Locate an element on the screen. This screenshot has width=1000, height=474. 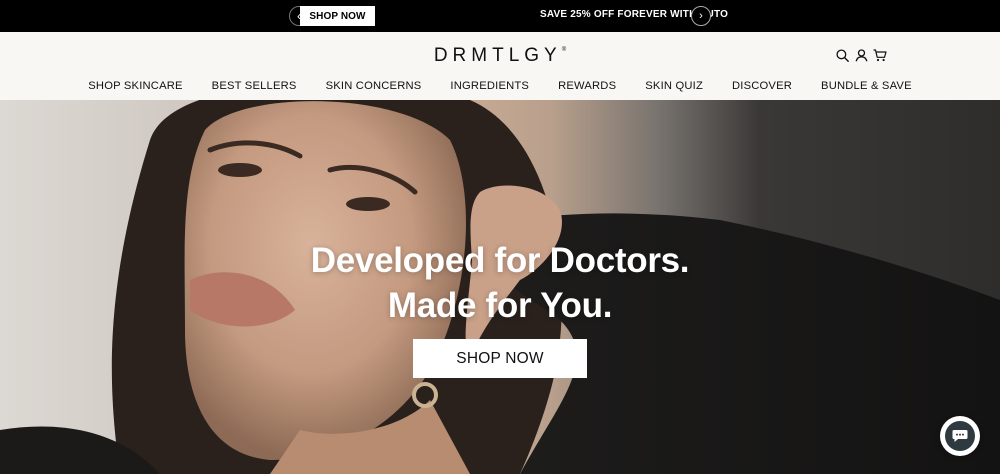
chat-widget-button is located at coordinates (960, 436).